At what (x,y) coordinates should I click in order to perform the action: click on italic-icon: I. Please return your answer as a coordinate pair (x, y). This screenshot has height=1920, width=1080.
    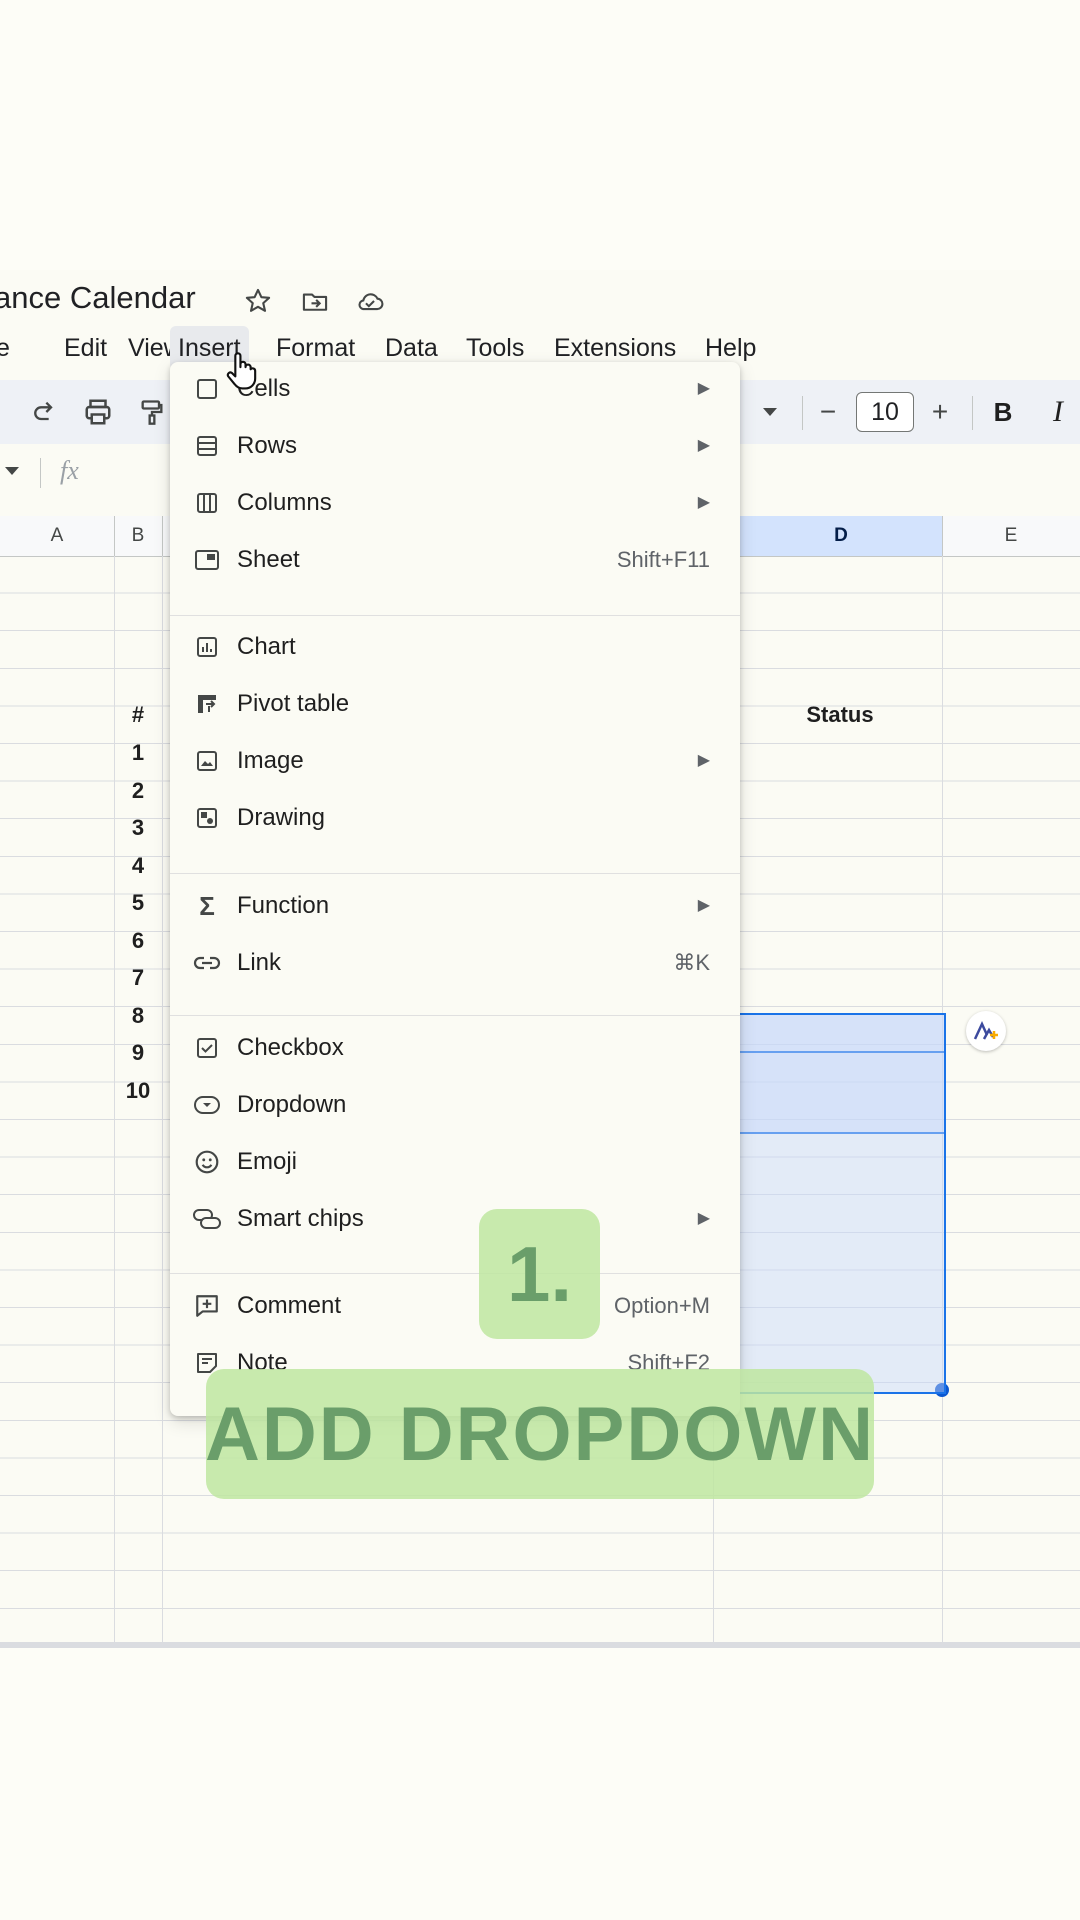
    Looking at the image, I should click on (1058, 412).